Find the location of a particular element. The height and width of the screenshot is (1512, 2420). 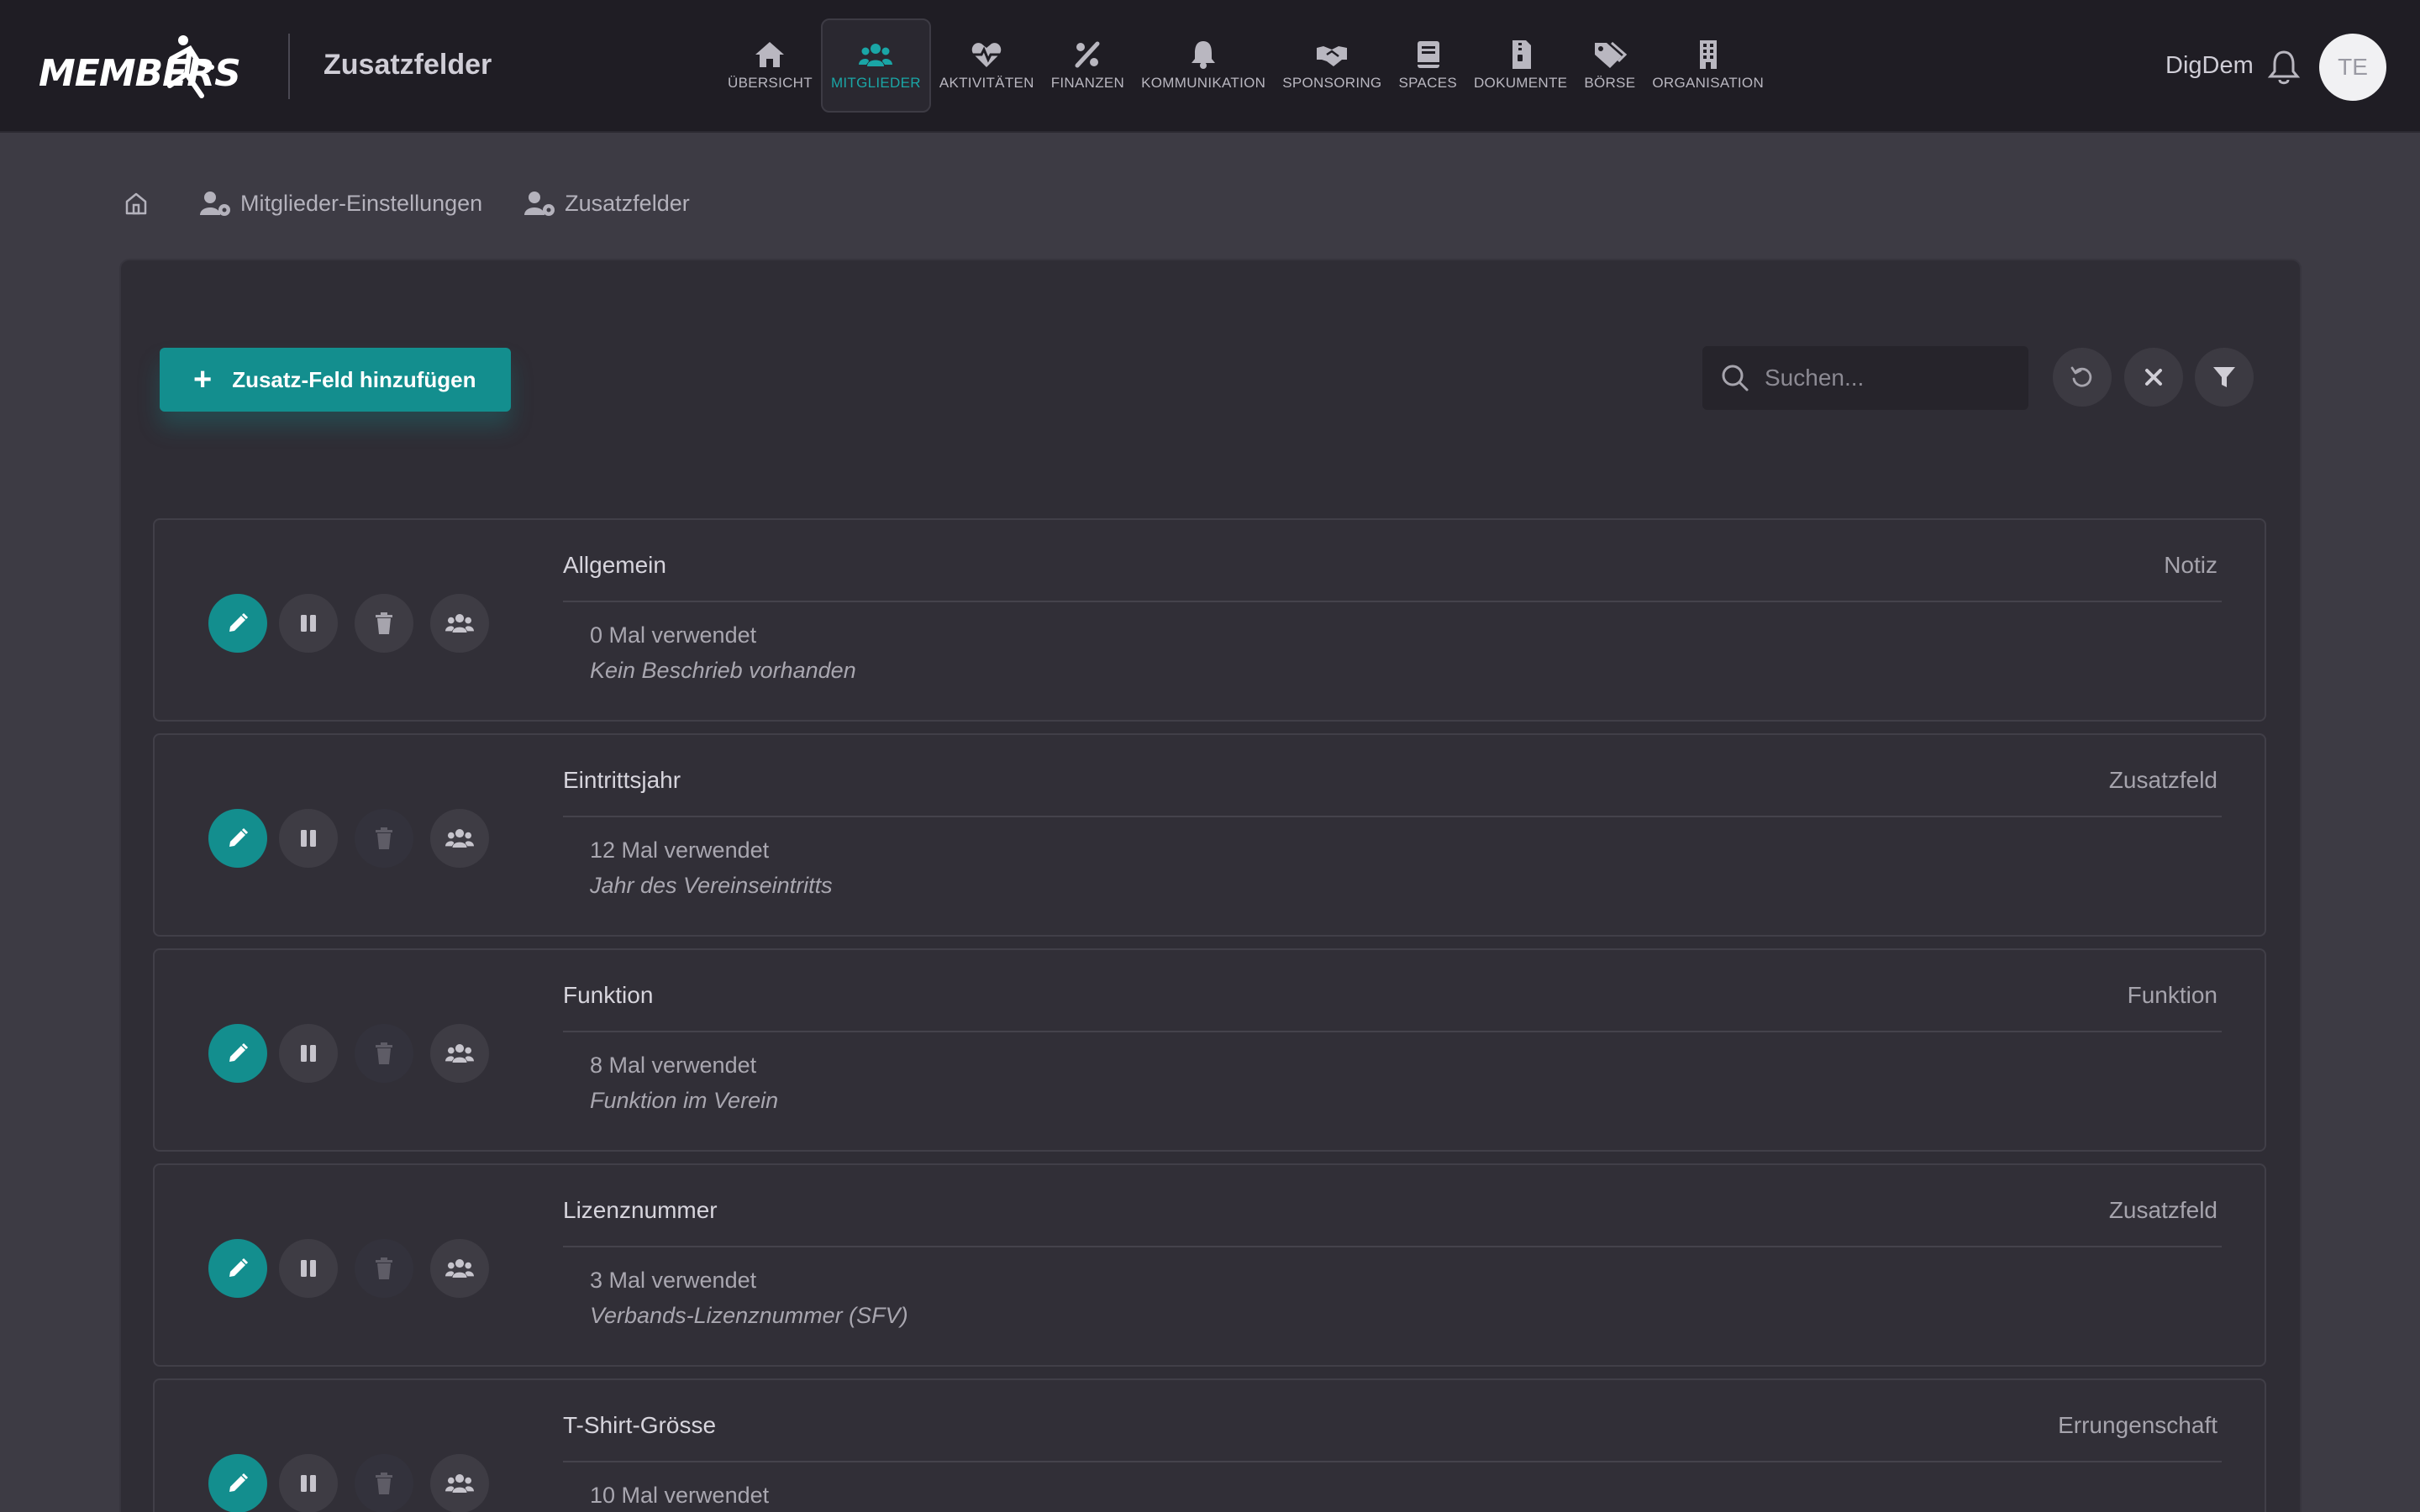

nav-item-boerse: BÖRSE is located at coordinates (1610, 65).